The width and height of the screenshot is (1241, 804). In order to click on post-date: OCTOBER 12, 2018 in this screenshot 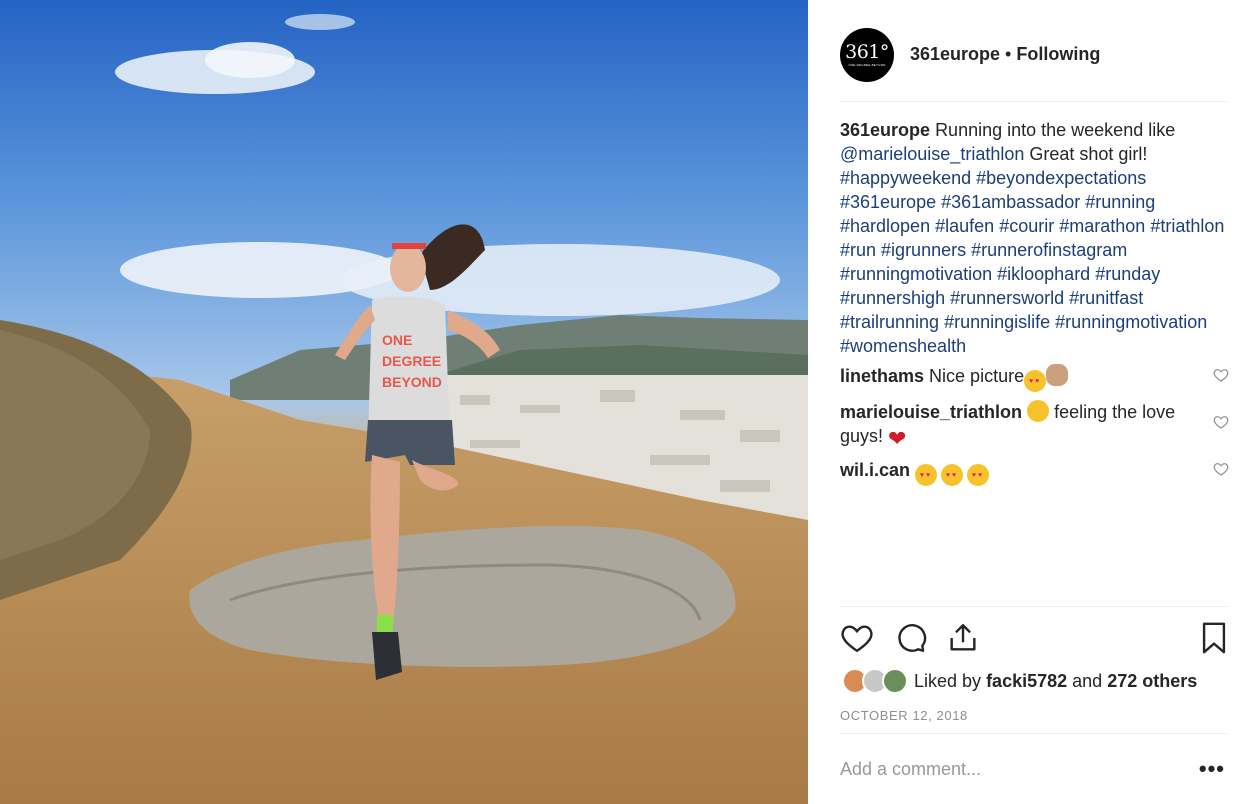, I will do `click(904, 715)`.